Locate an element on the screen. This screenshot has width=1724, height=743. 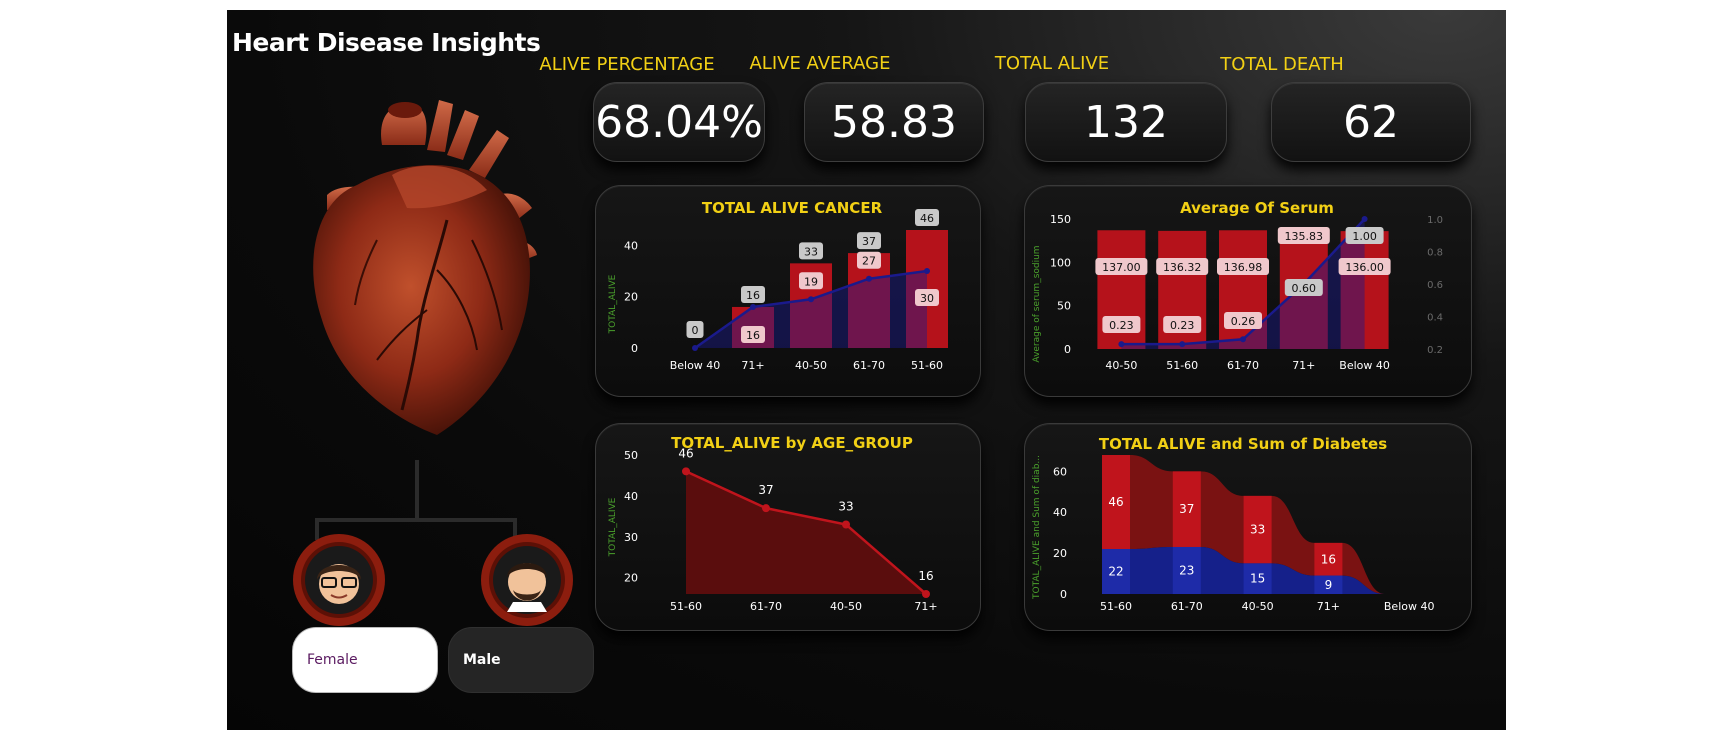
line-data-label: 27 is located at coordinates (869, 261).